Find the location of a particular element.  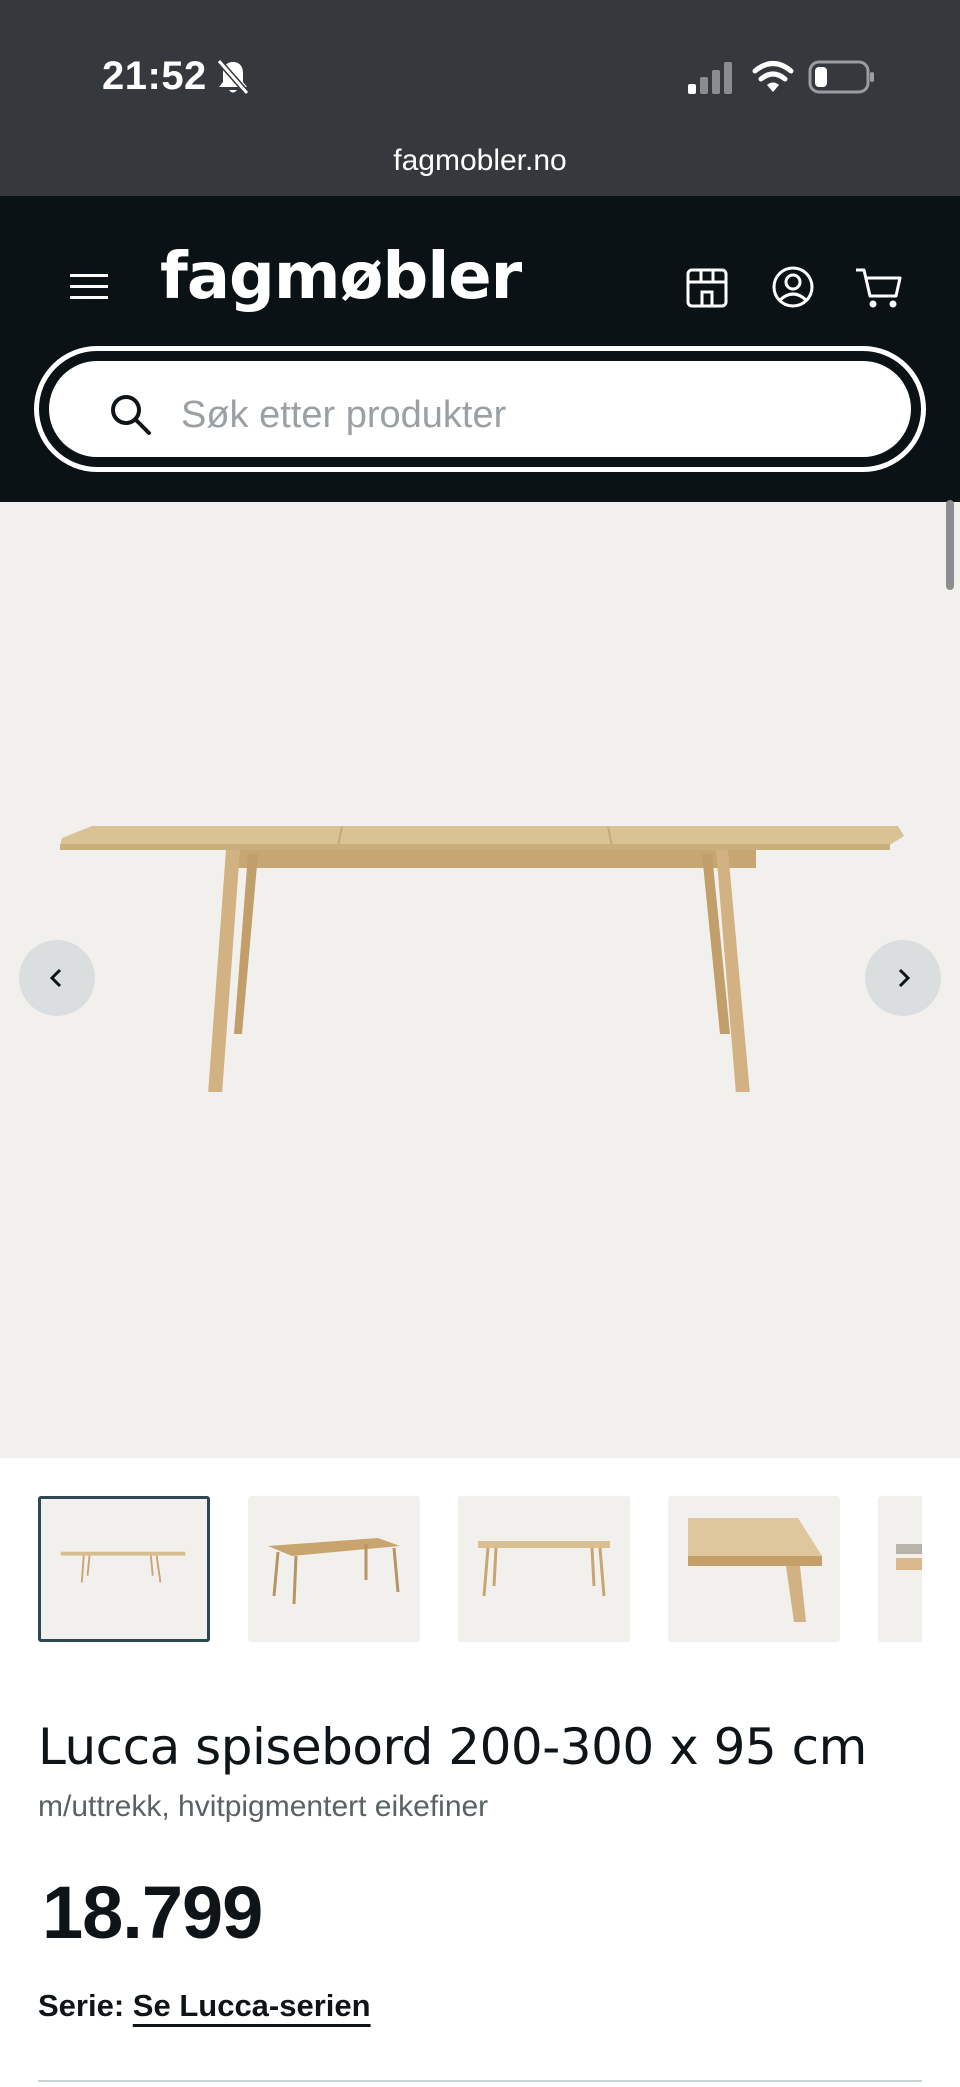

product-price: 18.799 is located at coordinates (152, 1912).